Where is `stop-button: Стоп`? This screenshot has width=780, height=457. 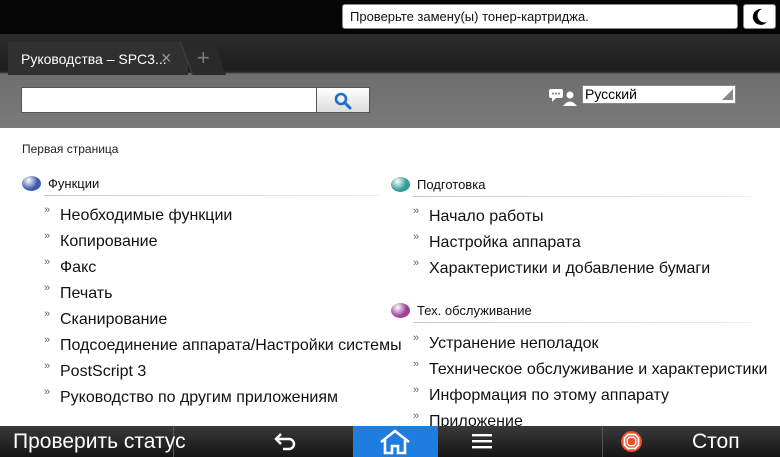 stop-button: Стоп is located at coordinates (691, 441).